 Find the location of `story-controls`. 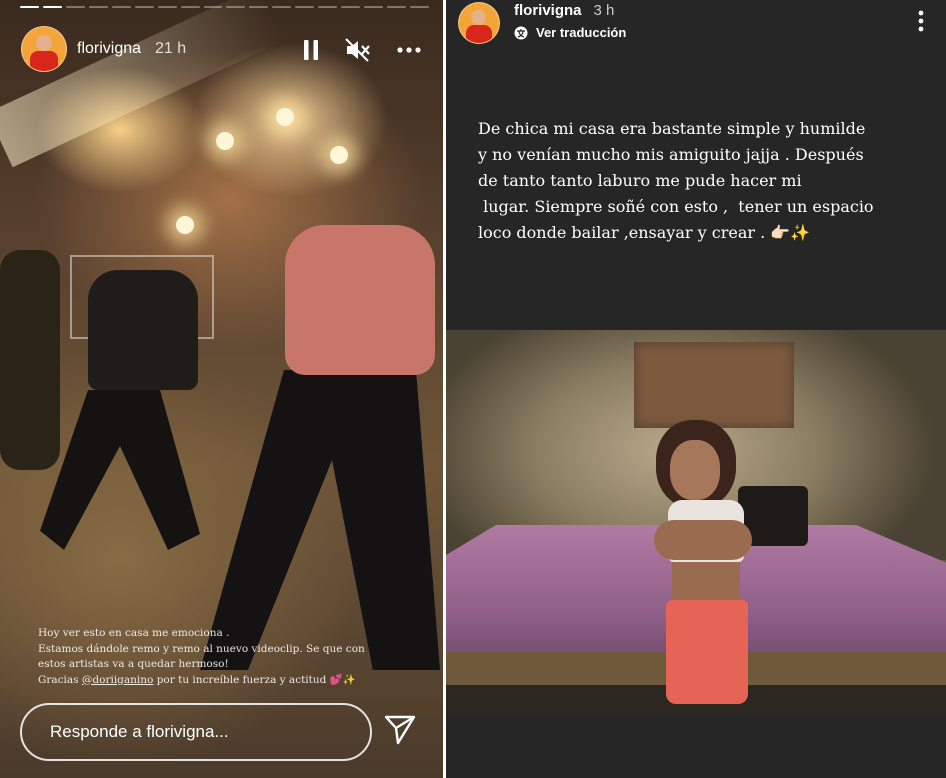

story-controls is located at coordinates (362, 50).